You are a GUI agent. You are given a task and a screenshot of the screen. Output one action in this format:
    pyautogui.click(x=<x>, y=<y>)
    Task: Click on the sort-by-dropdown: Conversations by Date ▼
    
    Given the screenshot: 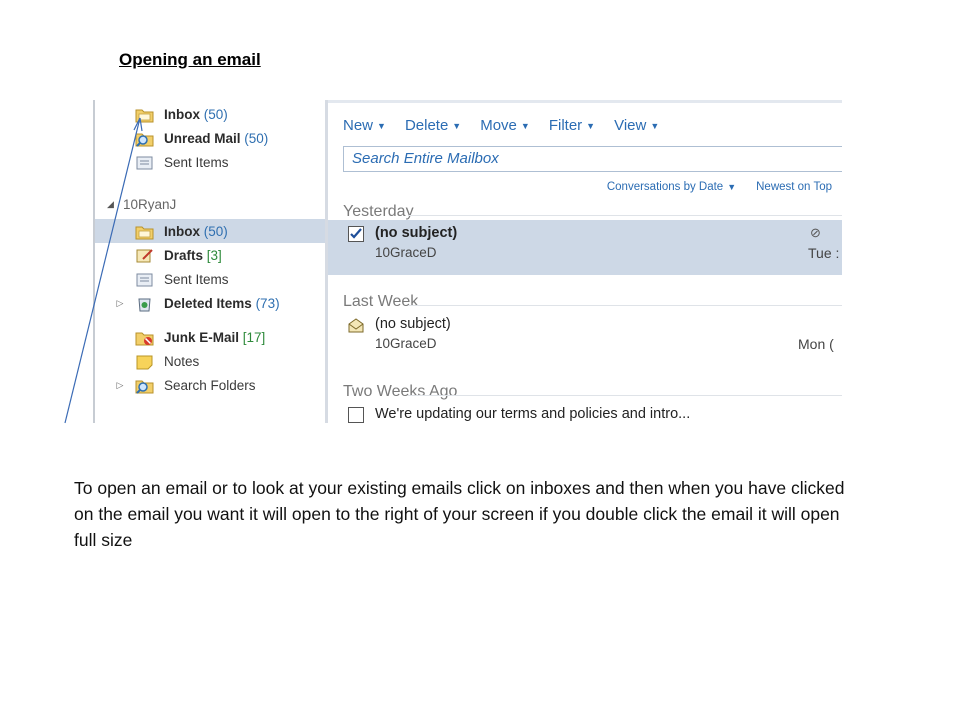 What is the action you would take?
    pyautogui.click(x=671, y=187)
    